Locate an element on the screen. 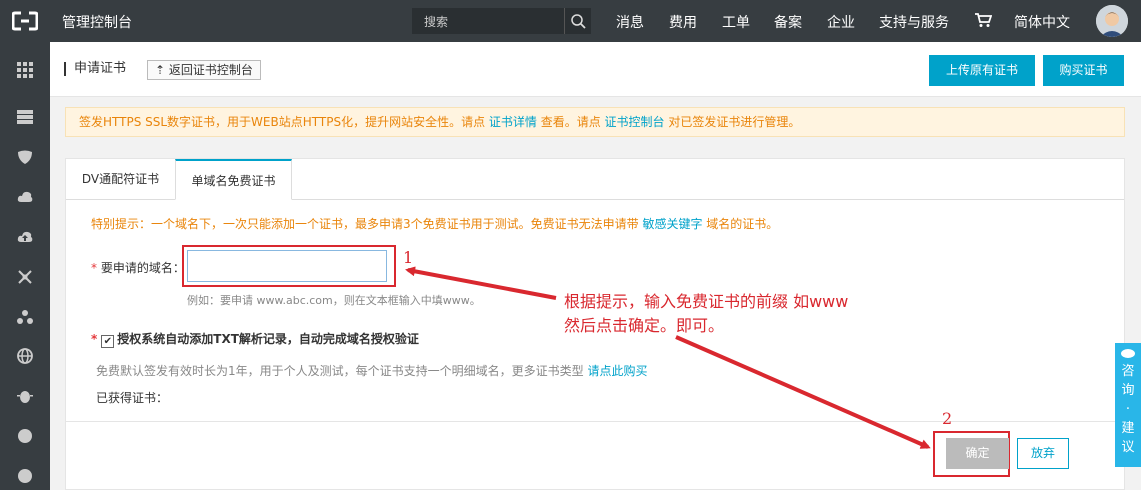  domain-label: * 要申请的域名： is located at coordinates (138, 267).